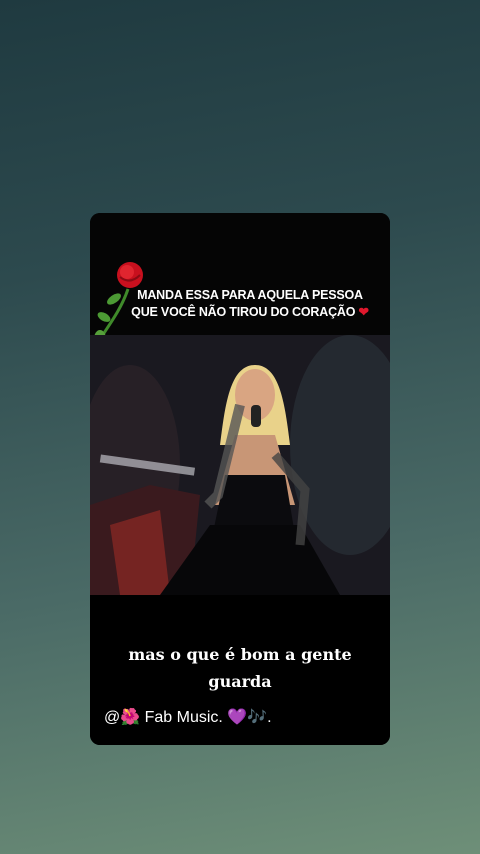  Describe the element at coordinates (363, 312) in the screenshot. I see `heart-icon: ❤` at that location.